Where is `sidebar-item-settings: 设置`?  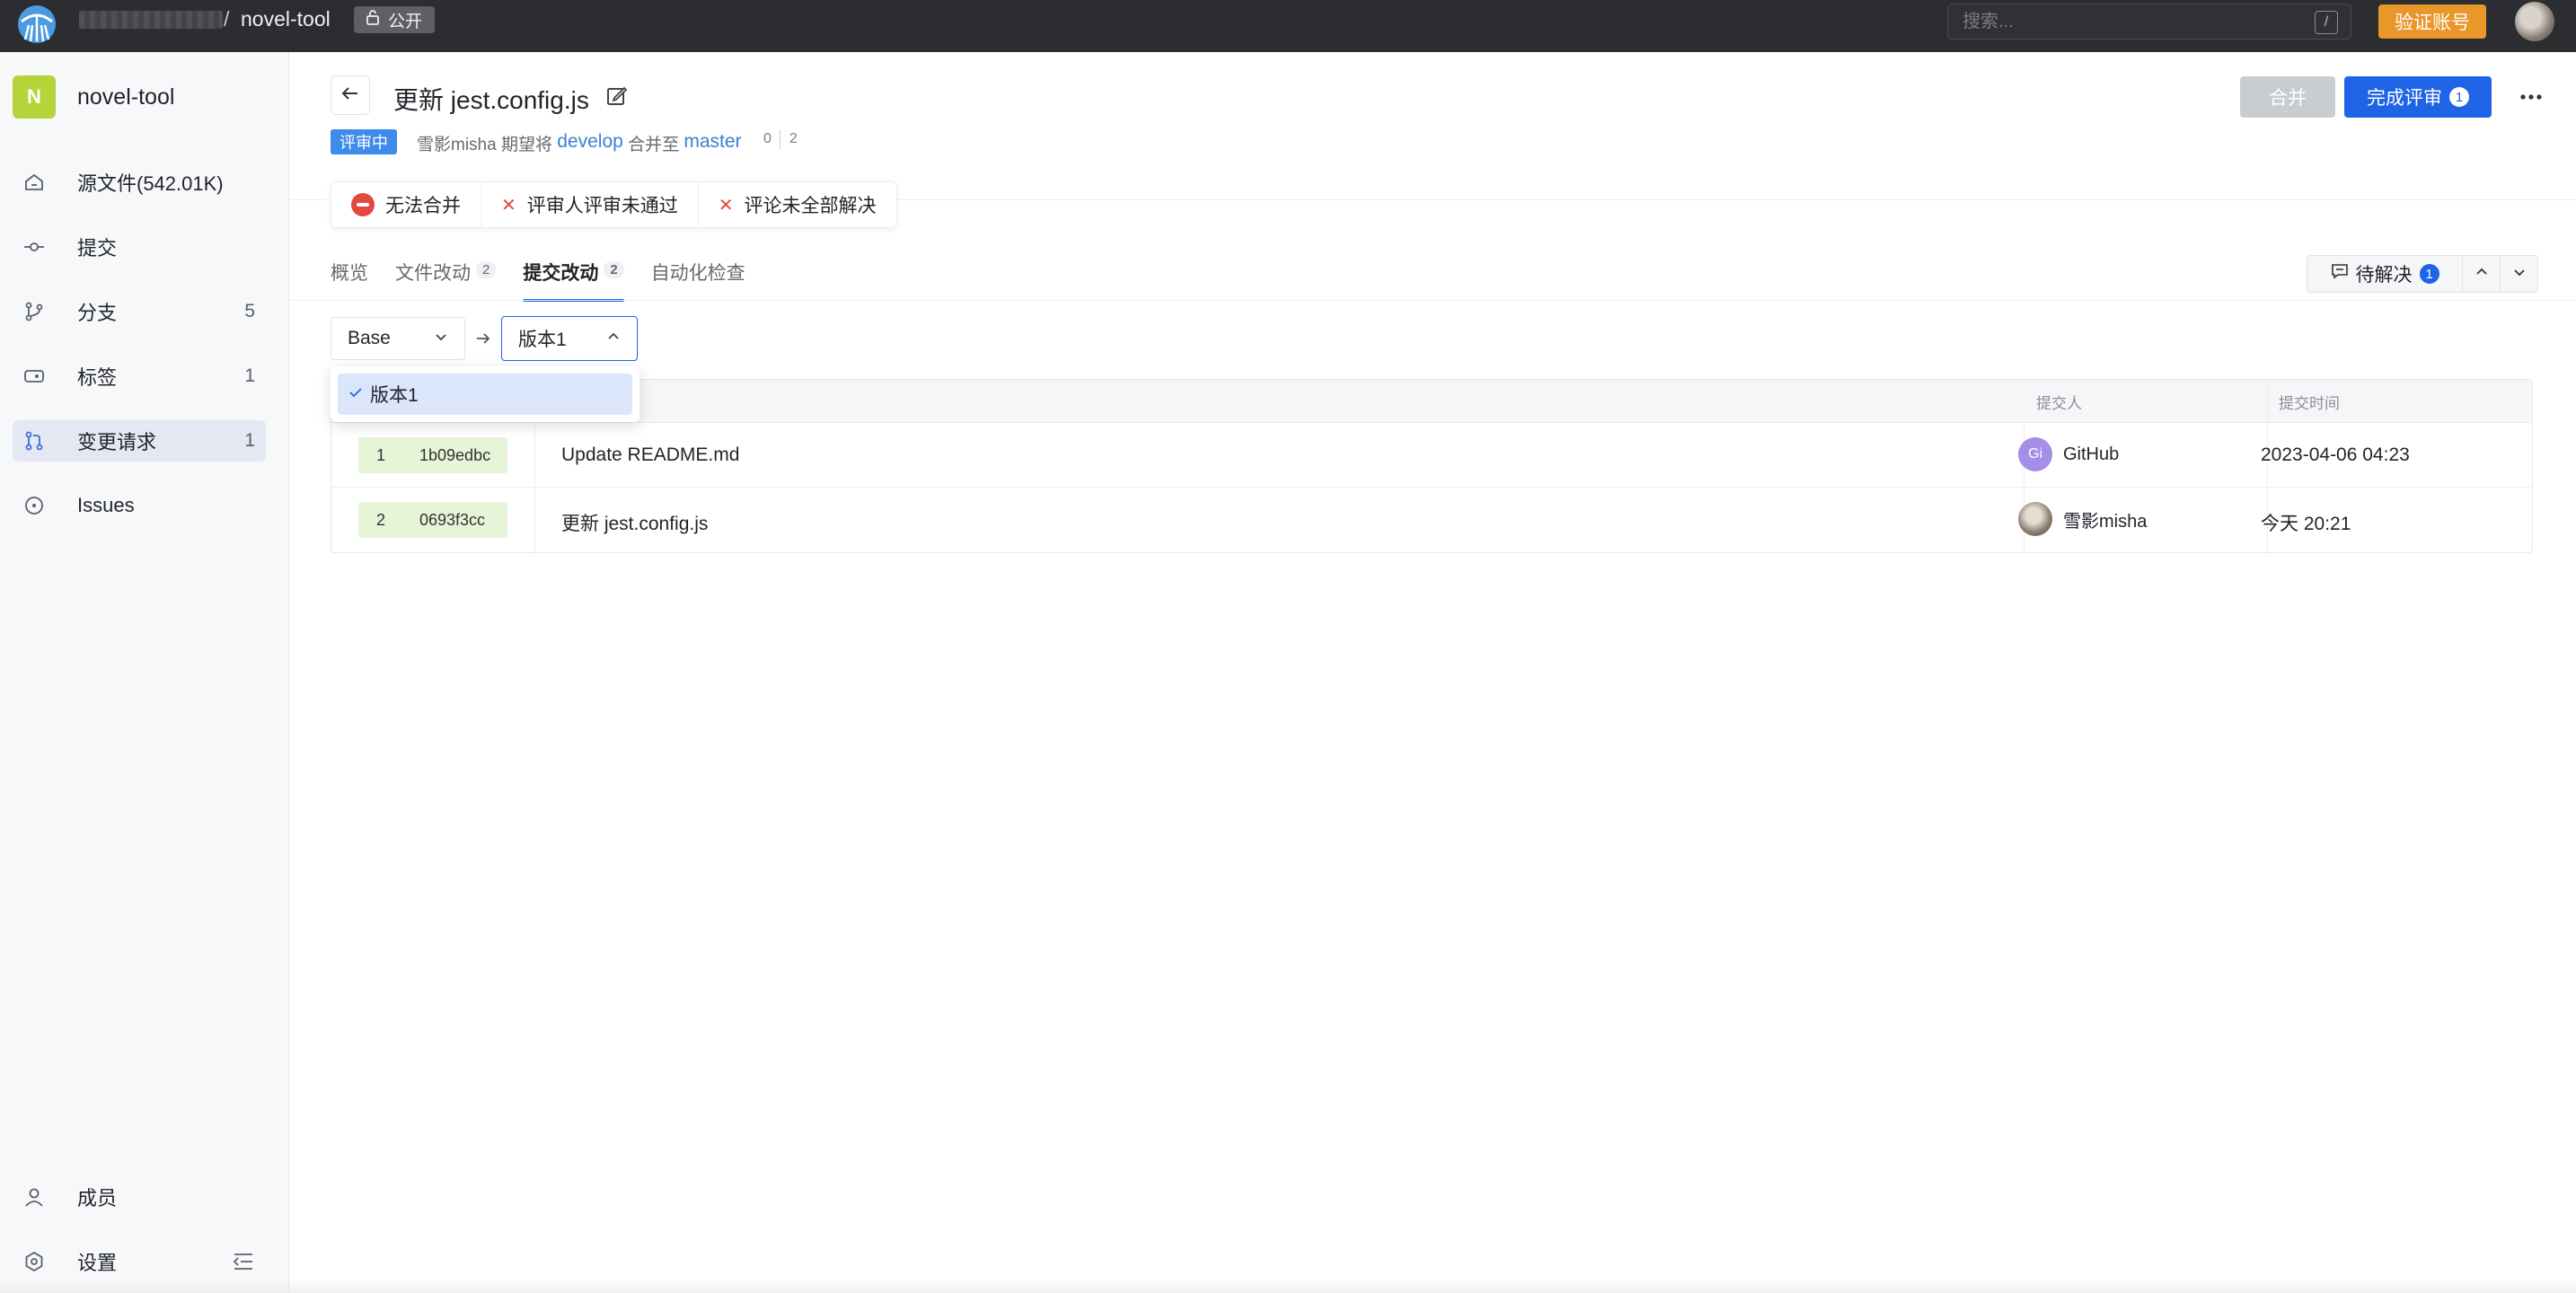 sidebar-item-settings: 设置 is located at coordinates (139, 1261).